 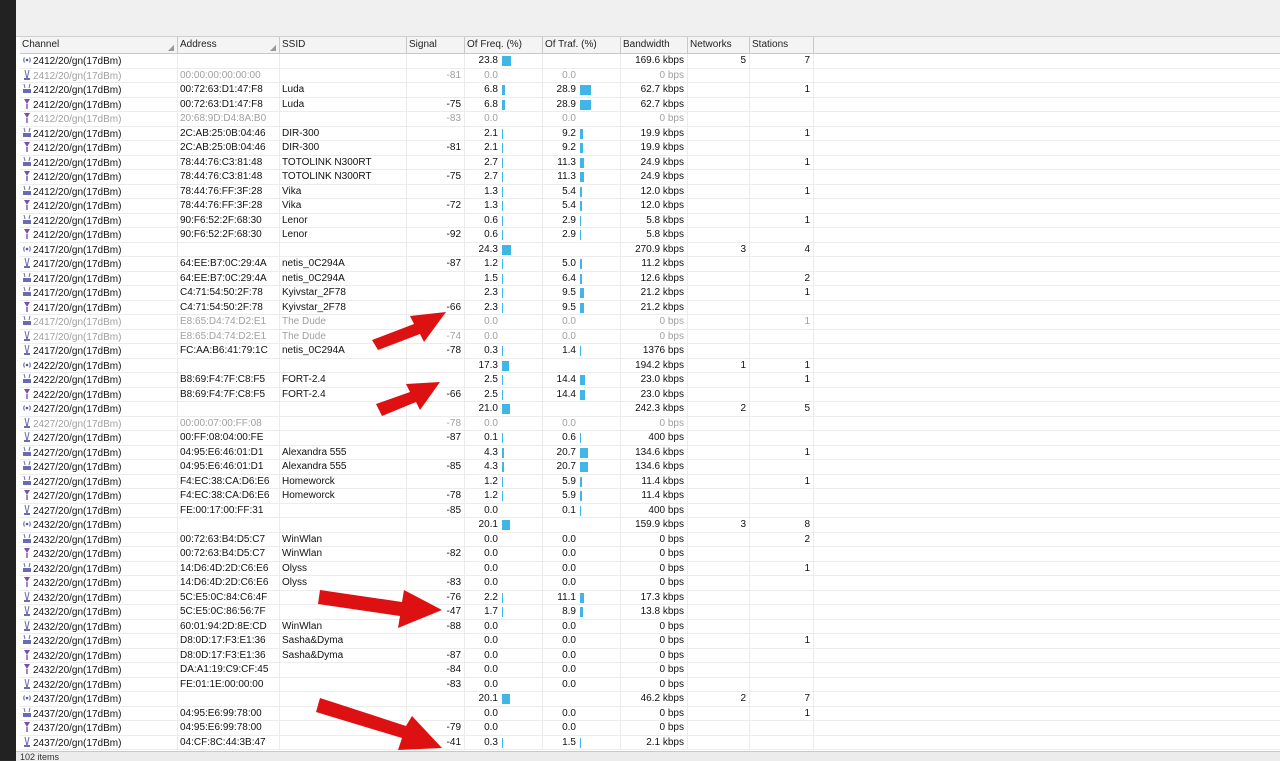 I want to click on column-header-channel: Channel ◢, so click(x=99, y=45).